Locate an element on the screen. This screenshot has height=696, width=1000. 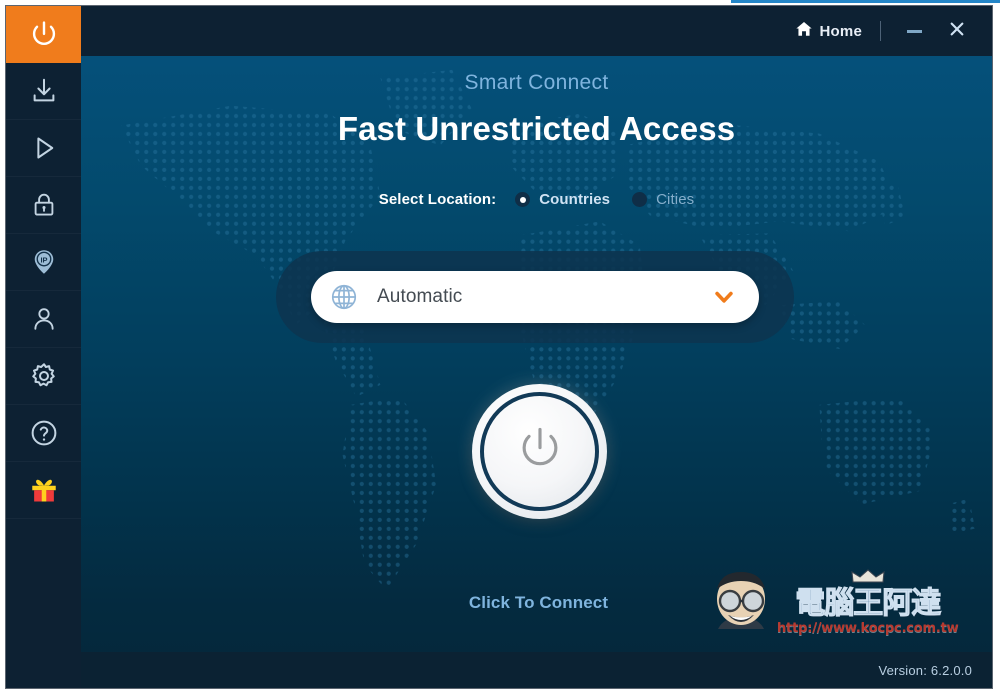
watermark-brand: 電腦王阿達 is located at coordinates (868, 603).